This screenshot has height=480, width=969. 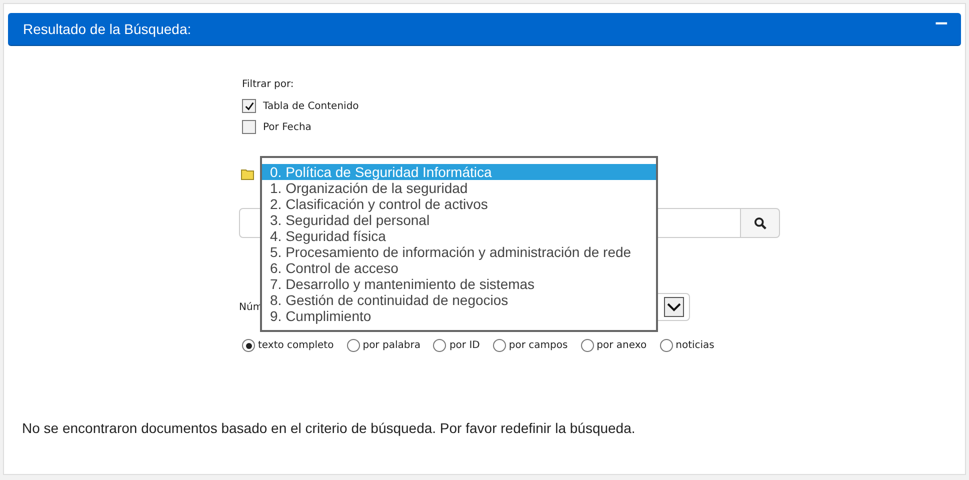 I want to click on radio-label: por ID, so click(x=464, y=345).